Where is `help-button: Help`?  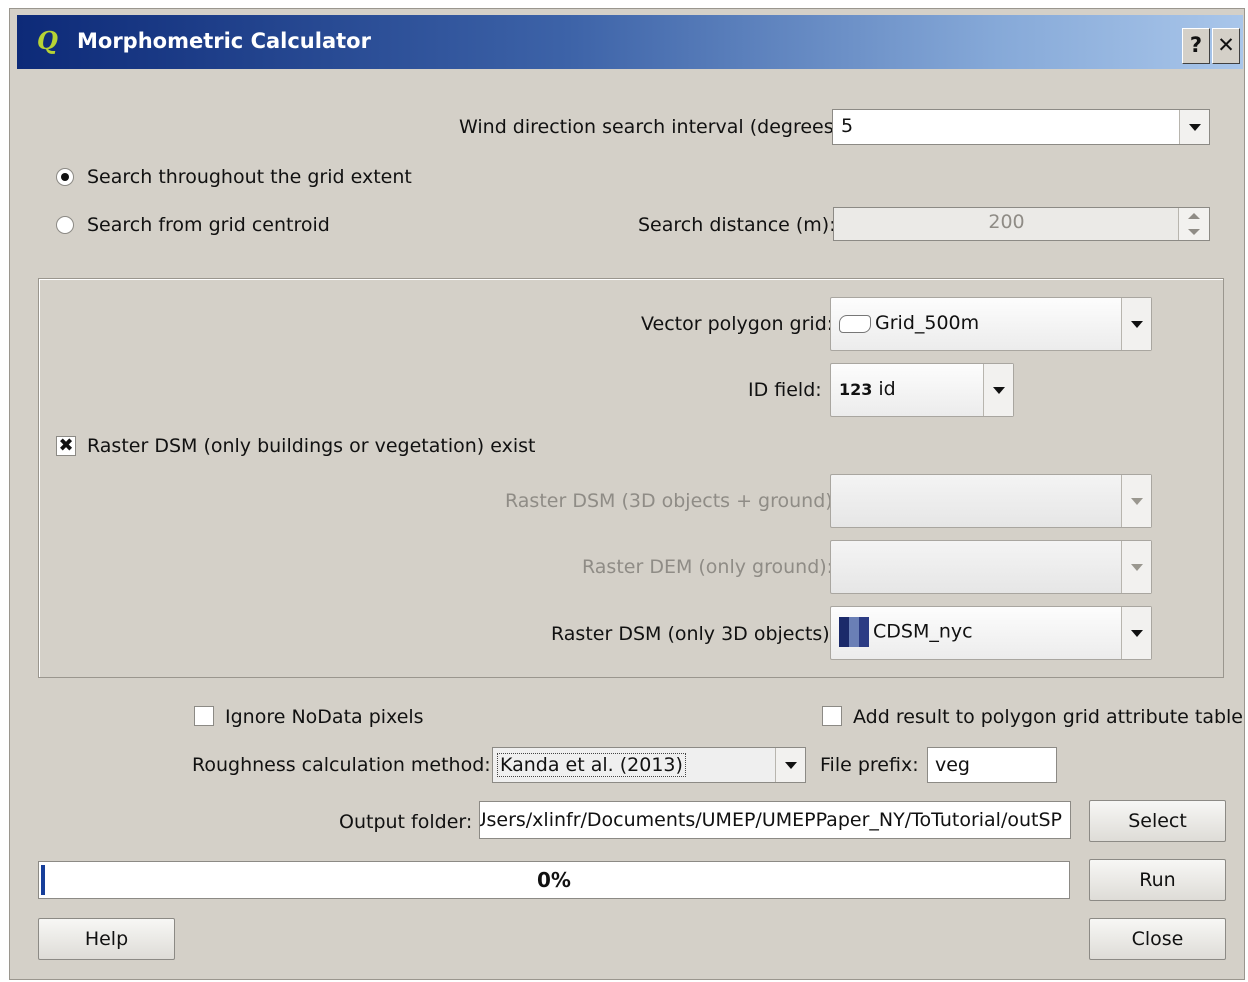
help-button: Help is located at coordinates (106, 939).